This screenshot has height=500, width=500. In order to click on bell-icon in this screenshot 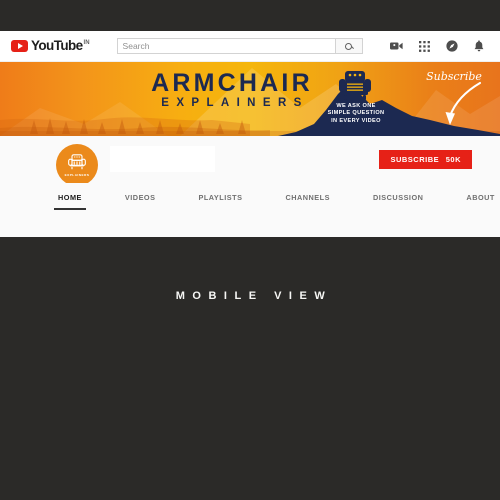, I will do `click(479, 46)`.